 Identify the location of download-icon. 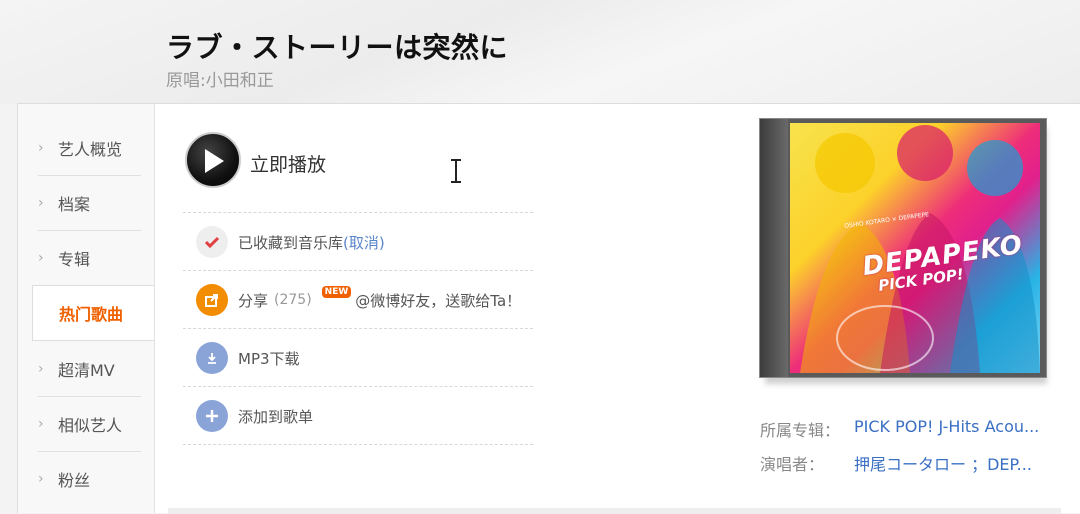
(212, 358).